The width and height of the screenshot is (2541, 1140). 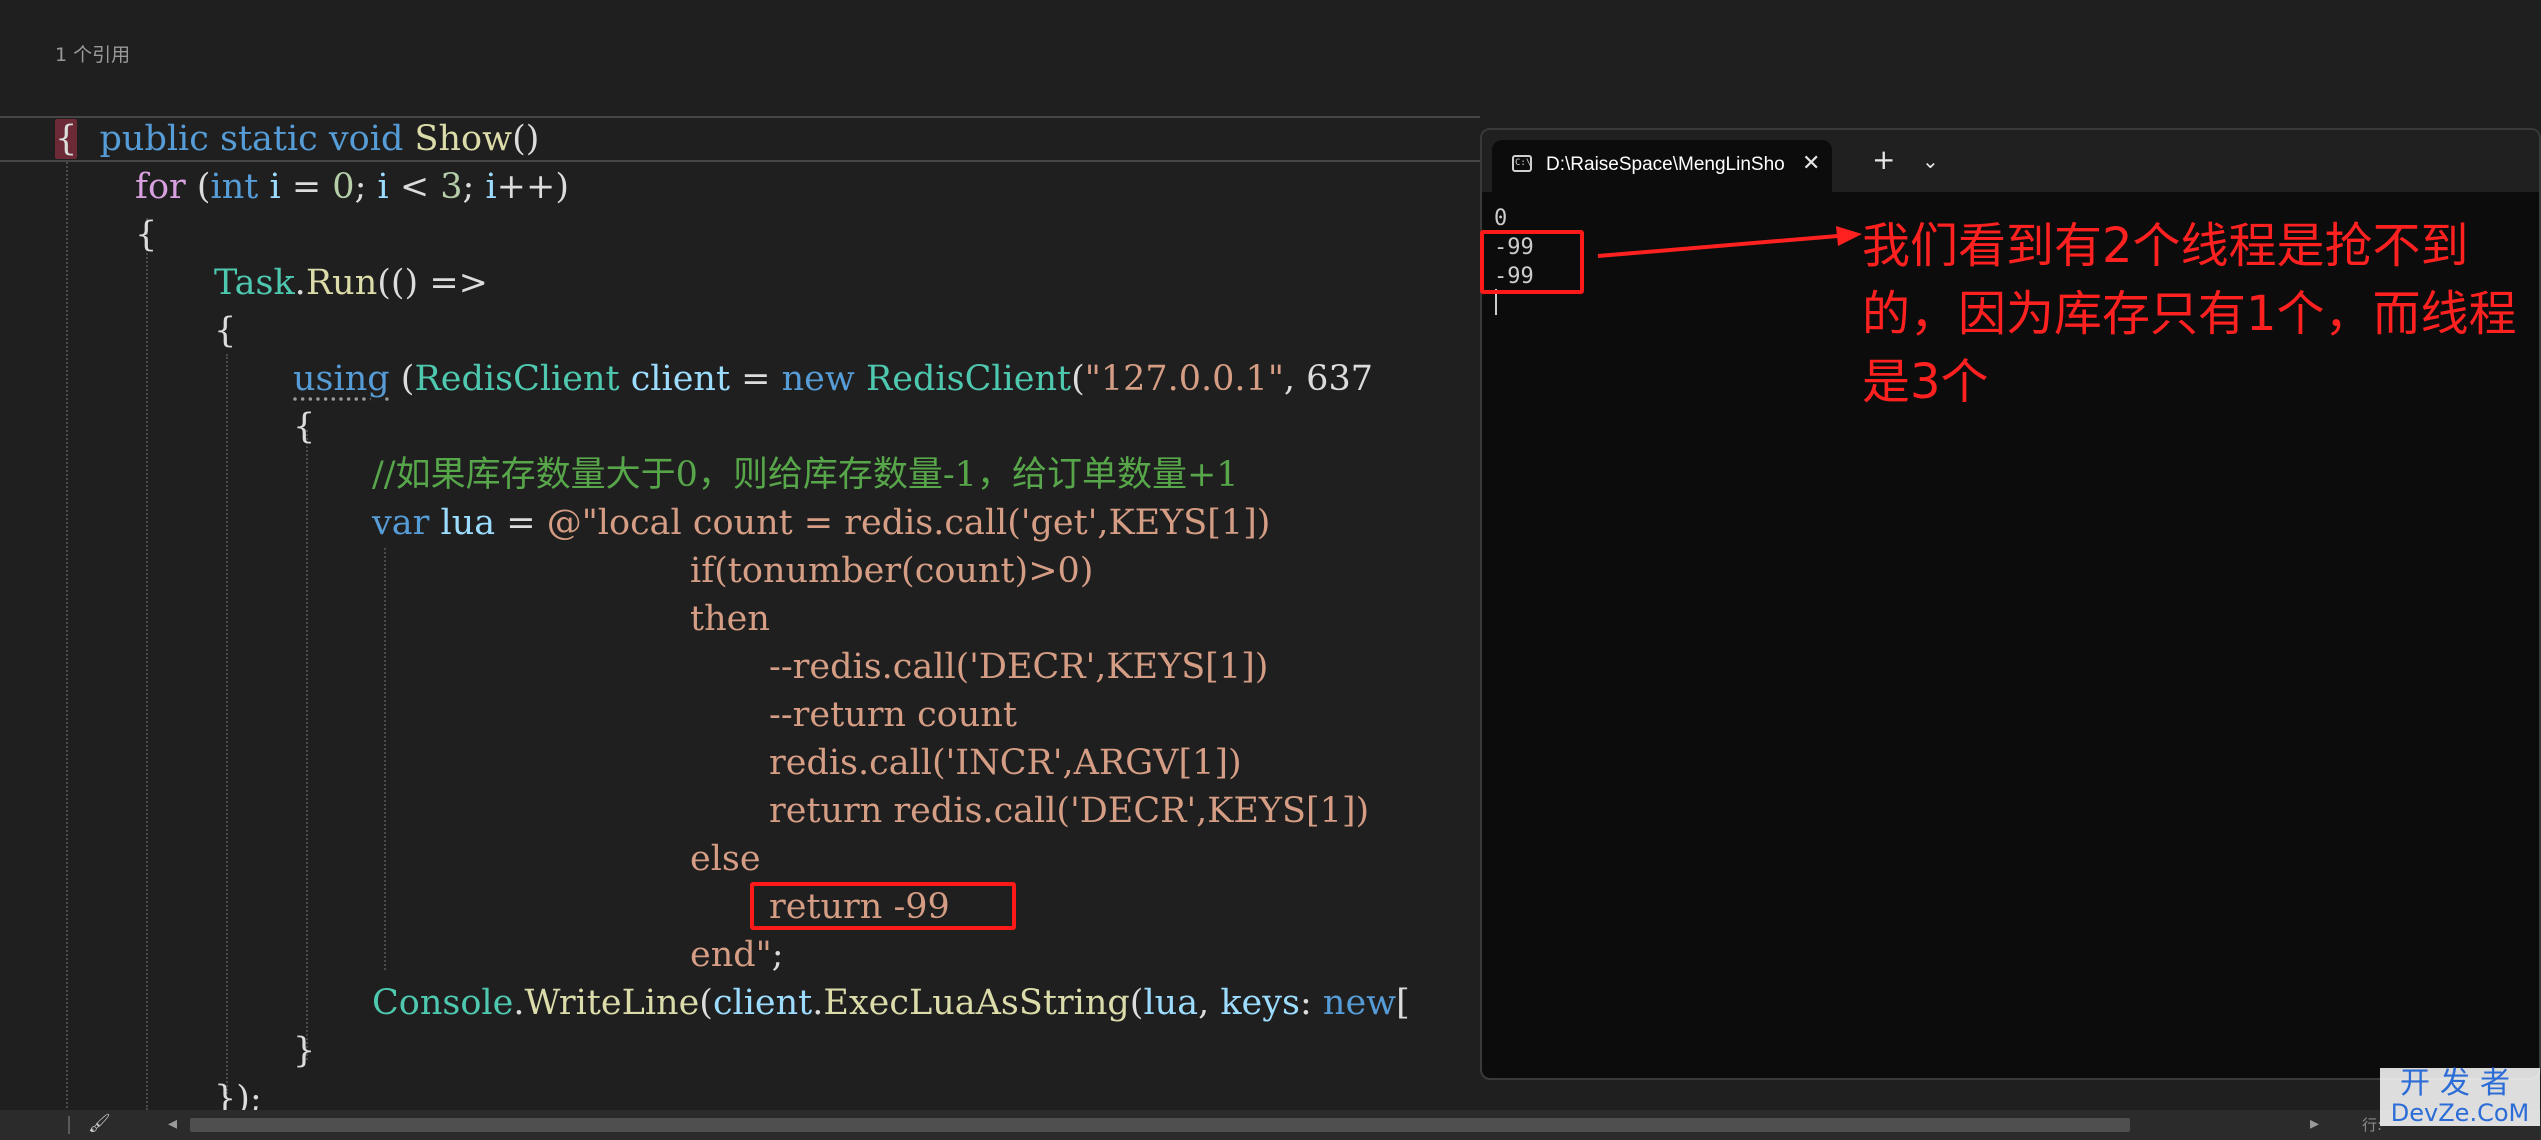 I want to click on annotation-text: 我们看到有2个线程是抢不到的，因为库存只有1个，而线程是3个, so click(x=2189, y=314).